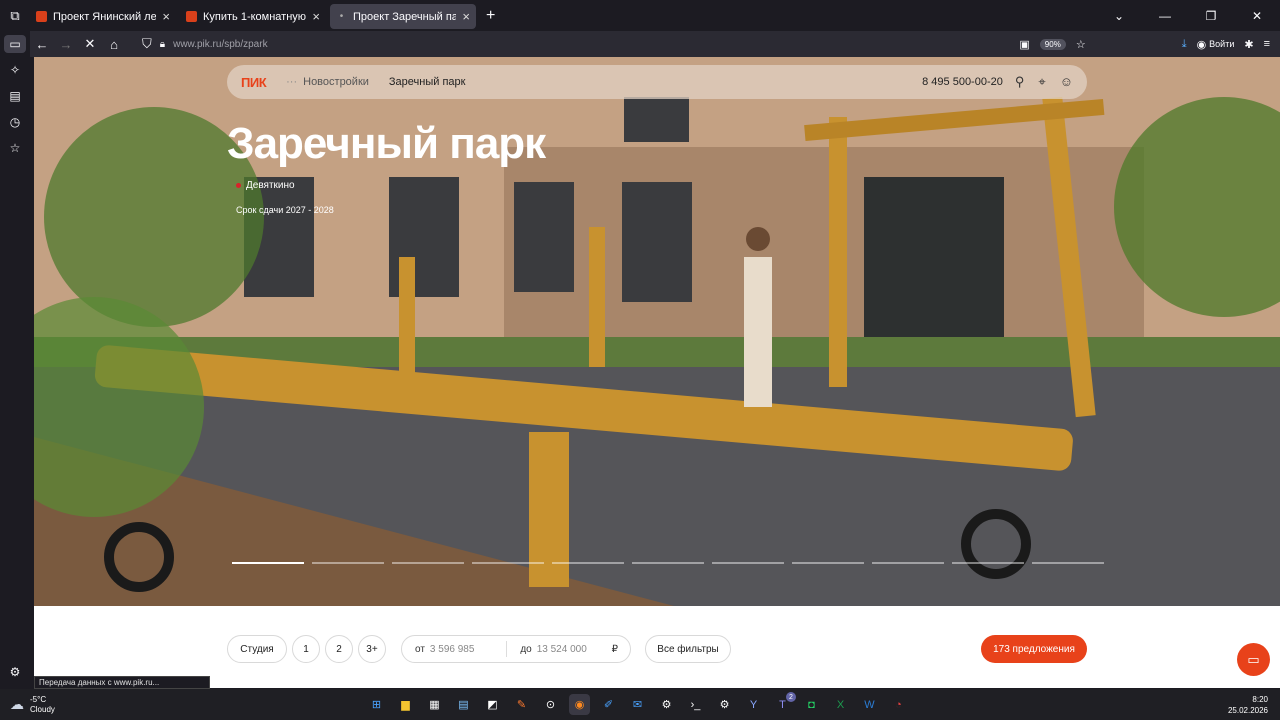 The height and width of the screenshot is (720, 1280). I want to click on room-filter-1: 1, so click(306, 649).